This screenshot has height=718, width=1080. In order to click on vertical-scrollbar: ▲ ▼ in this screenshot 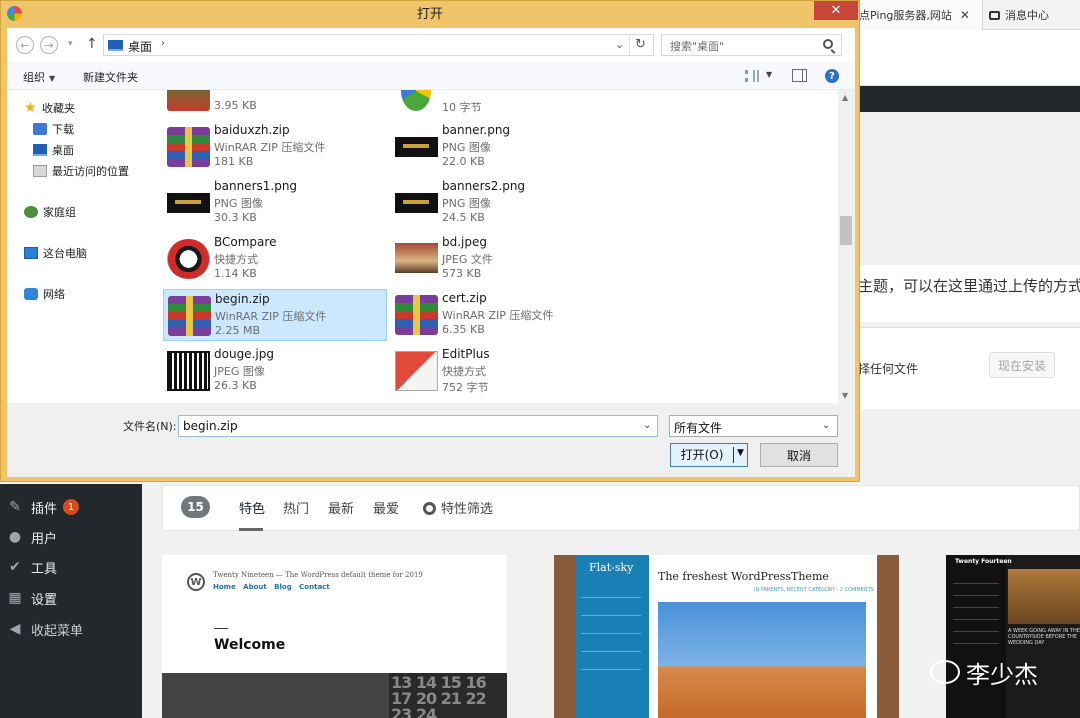, I will do `click(846, 246)`.